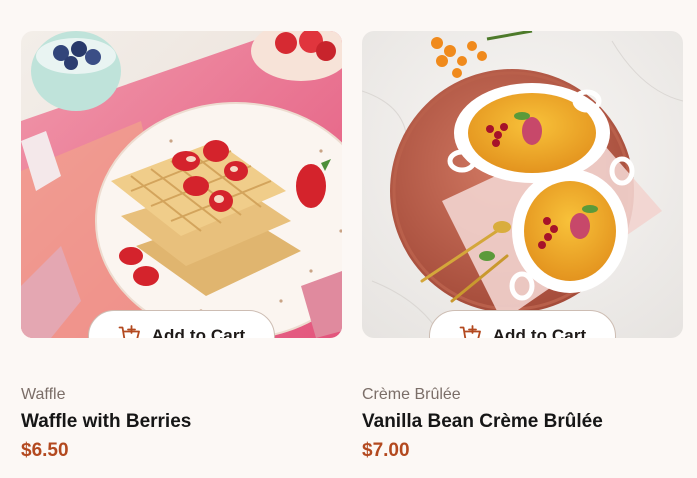  I want to click on product-title: Vanilla Bean Crème Brûlée, so click(482, 422).